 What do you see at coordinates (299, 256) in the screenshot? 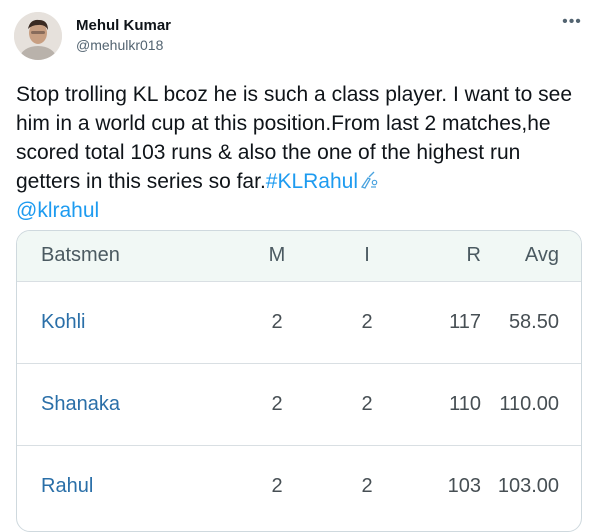
I see `table-header-row: Batsmen M I R Avg` at bounding box center [299, 256].